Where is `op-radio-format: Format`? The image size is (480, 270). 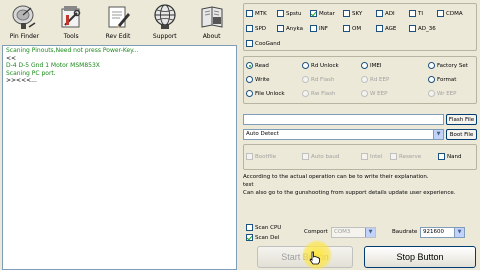 op-radio-format: Format is located at coordinates (442, 79).